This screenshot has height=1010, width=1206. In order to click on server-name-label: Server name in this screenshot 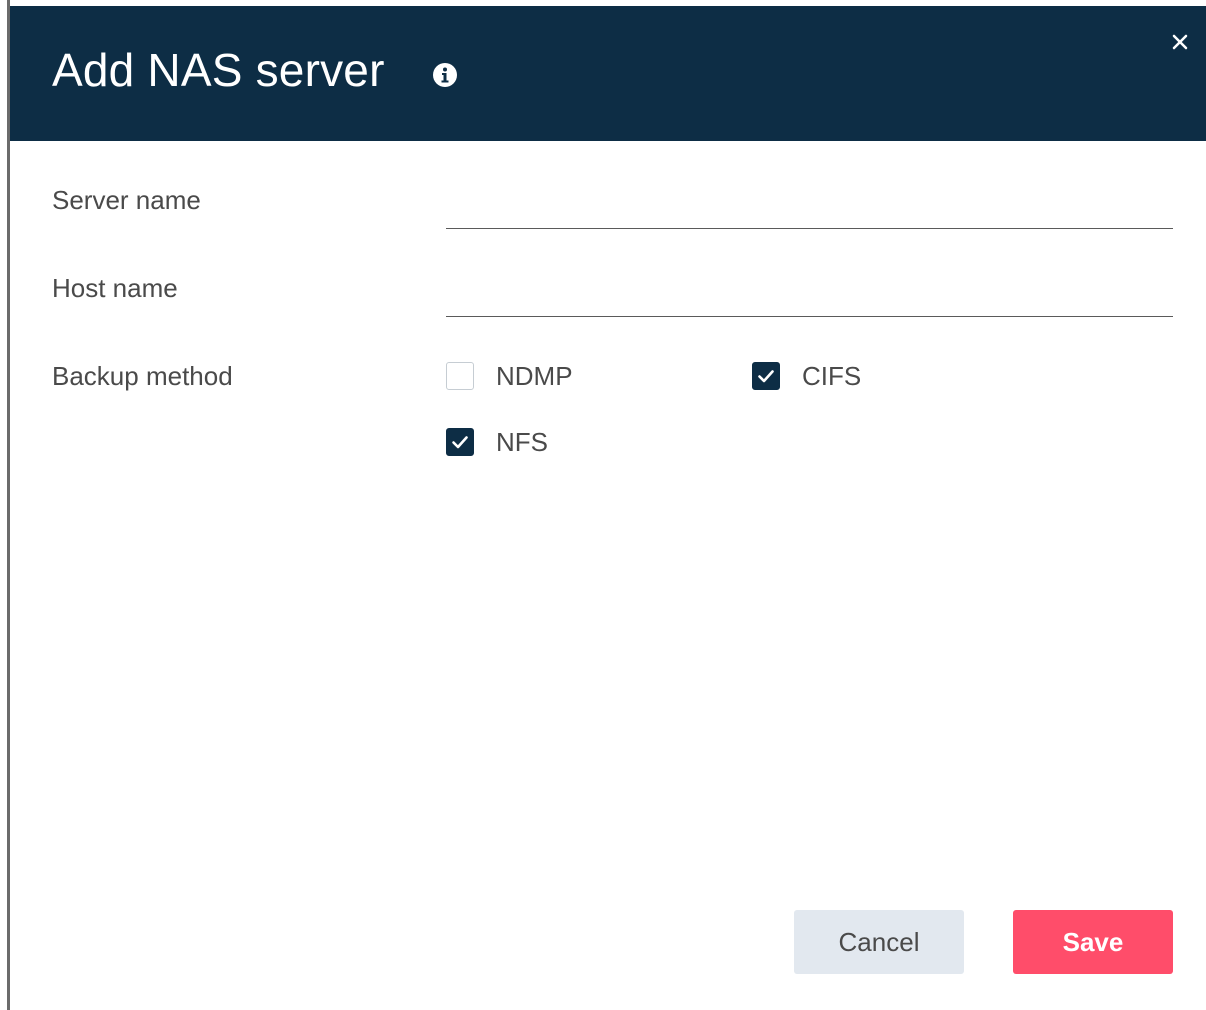, I will do `click(126, 200)`.